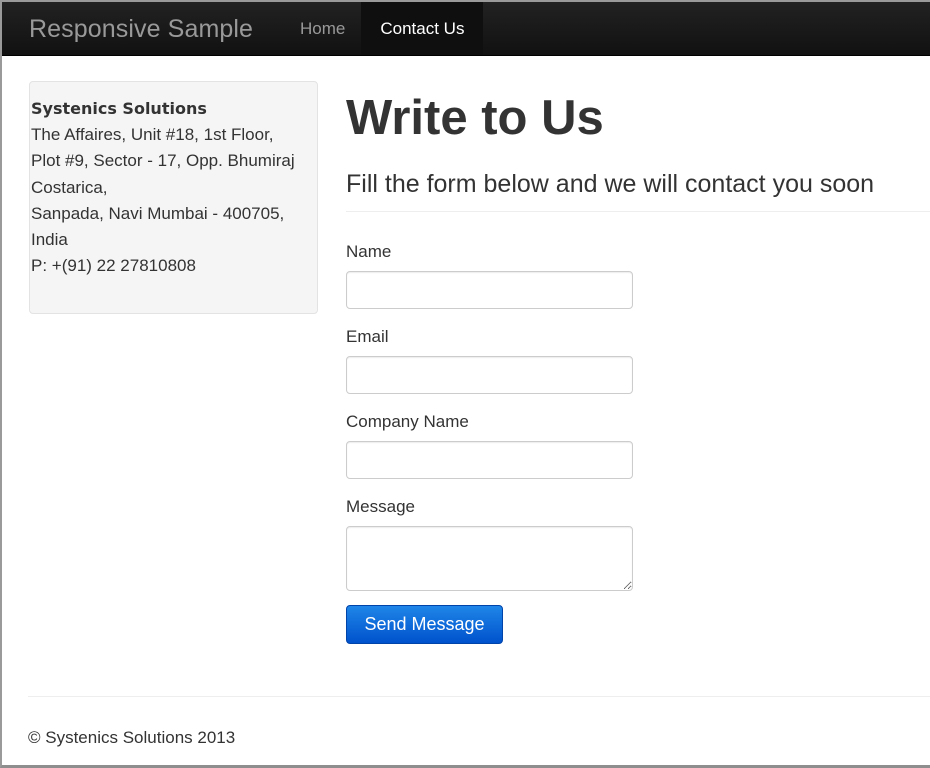  What do you see at coordinates (152, 135) in the screenshot?
I see `address-line-1: The Affaires, Unit #18, 1st Floor,` at bounding box center [152, 135].